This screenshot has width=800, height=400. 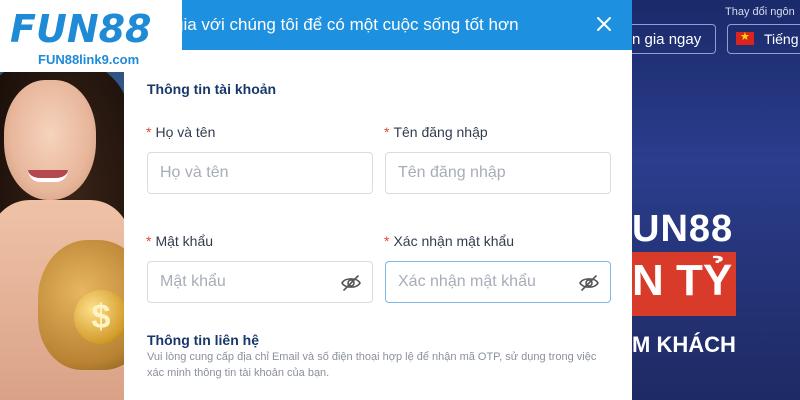 What do you see at coordinates (81, 29) in the screenshot?
I see `logo-brand: FUN88` at bounding box center [81, 29].